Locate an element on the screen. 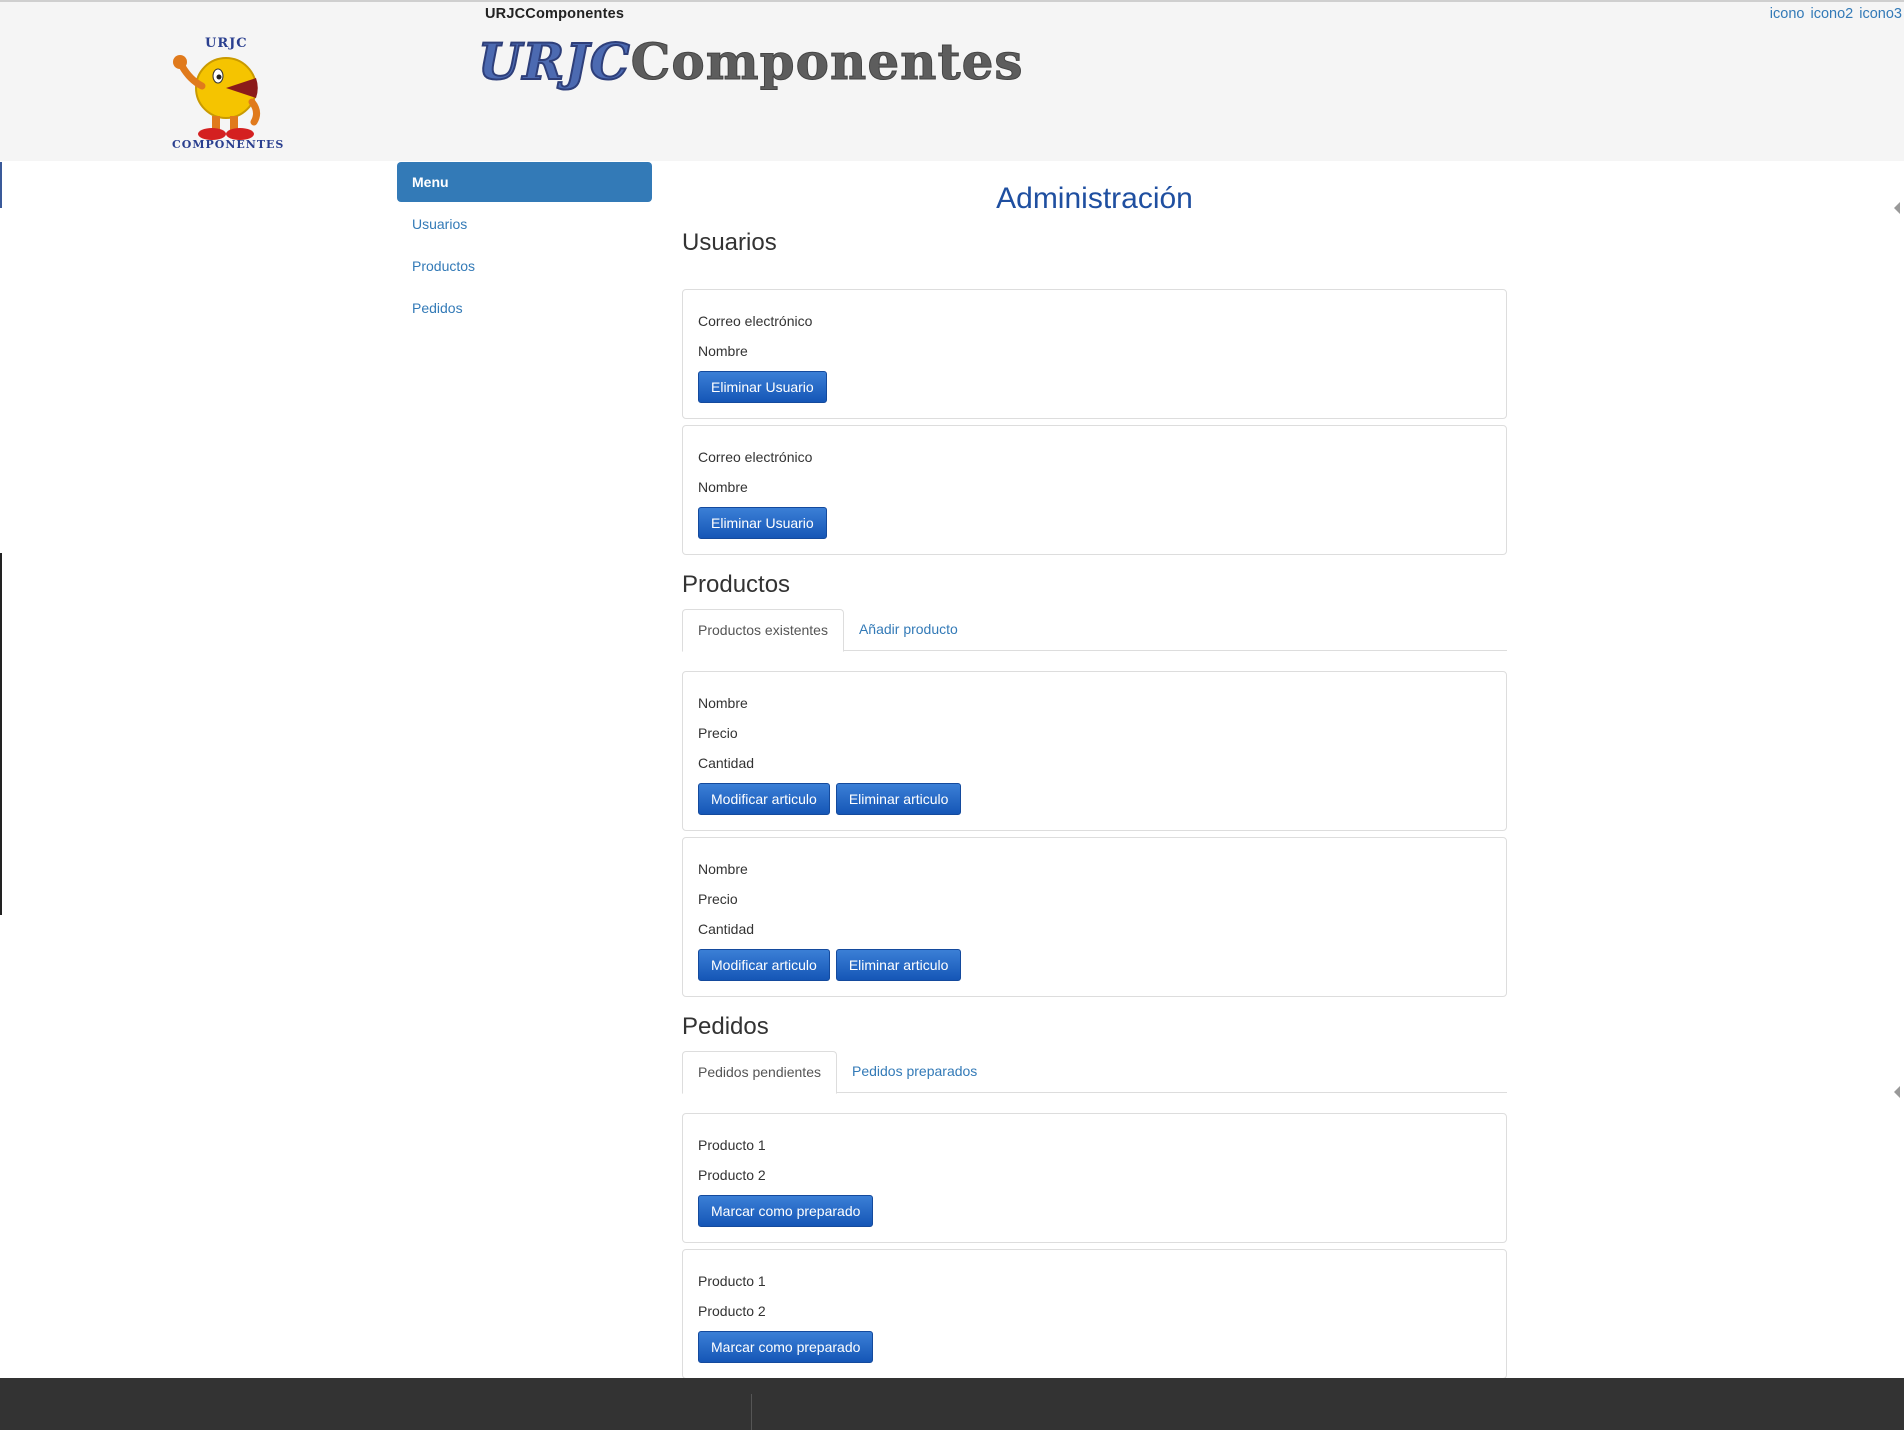  logo: URJC COMPONENTES is located at coordinates (228, 95).